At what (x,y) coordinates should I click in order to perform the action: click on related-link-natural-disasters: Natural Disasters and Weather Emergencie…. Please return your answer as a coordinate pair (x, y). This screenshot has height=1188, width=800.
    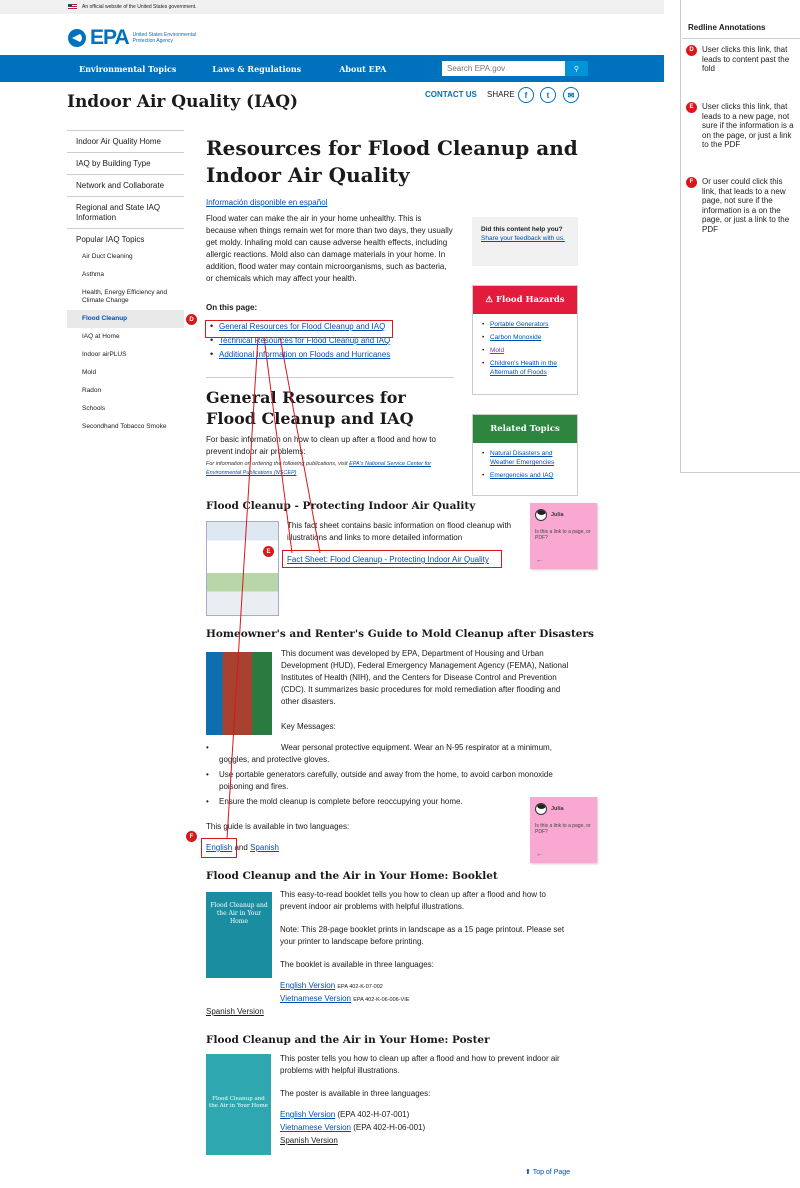
    Looking at the image, I should click on (522, 458).